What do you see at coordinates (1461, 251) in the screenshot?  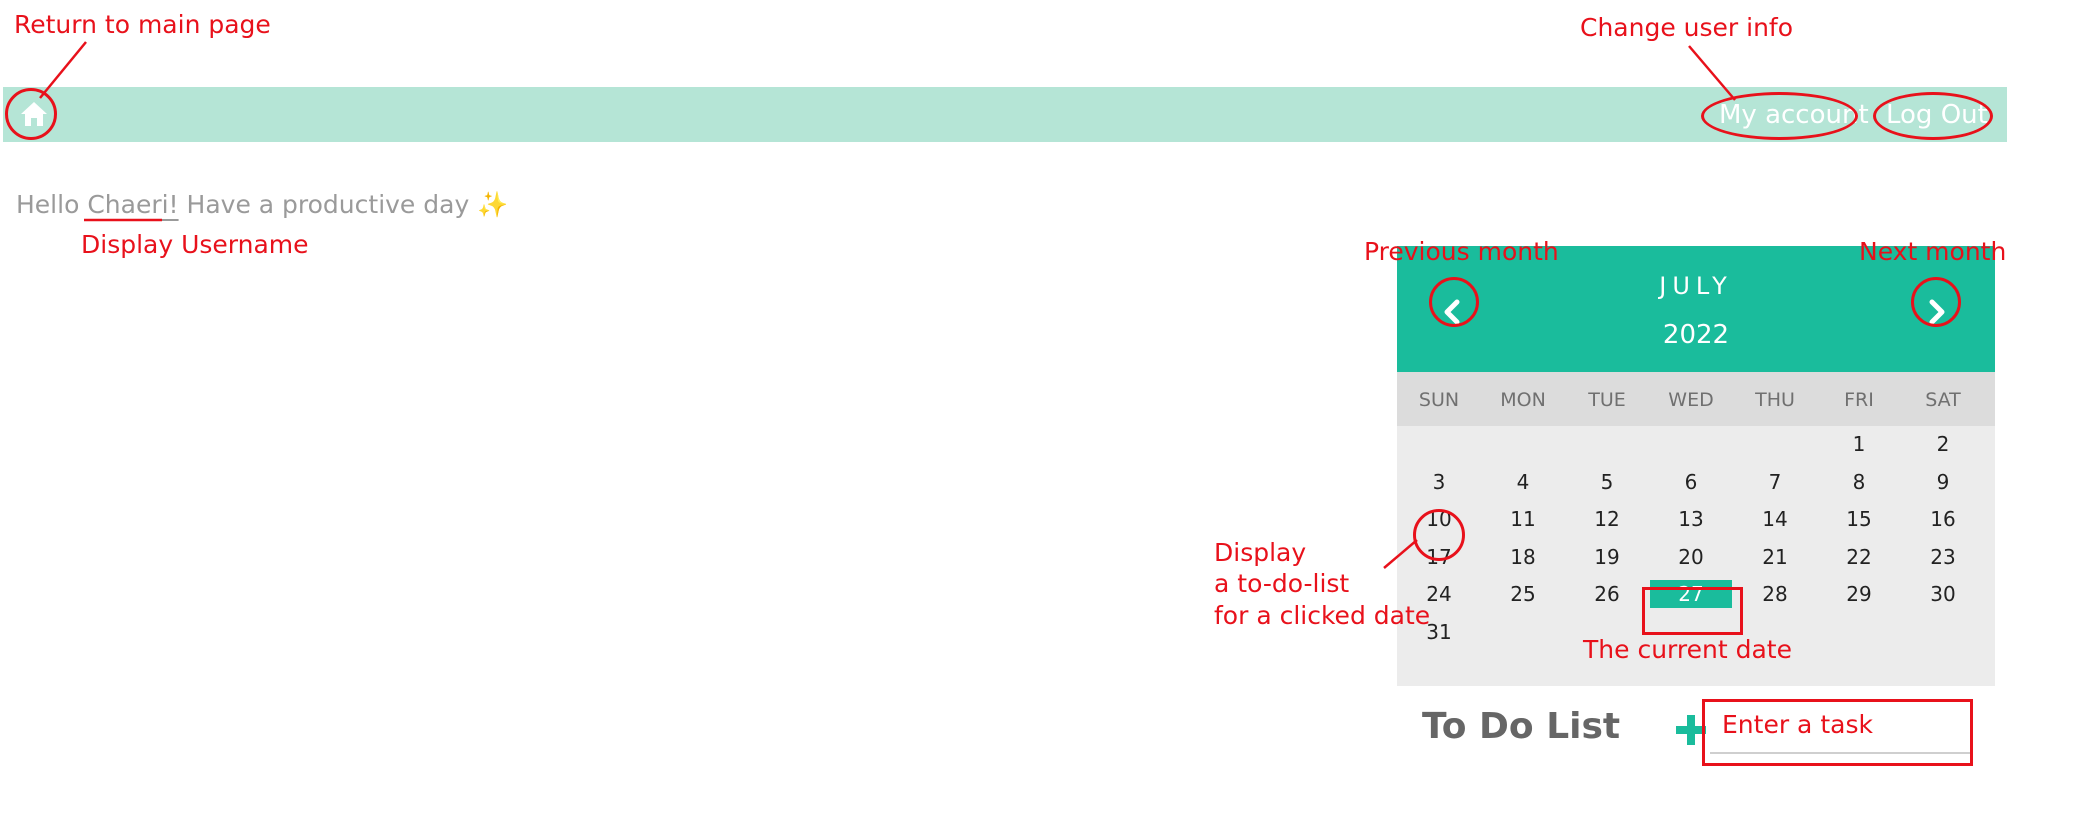 I see `annotation-previous-month: Previous month` at bounding box center [1461, 251].